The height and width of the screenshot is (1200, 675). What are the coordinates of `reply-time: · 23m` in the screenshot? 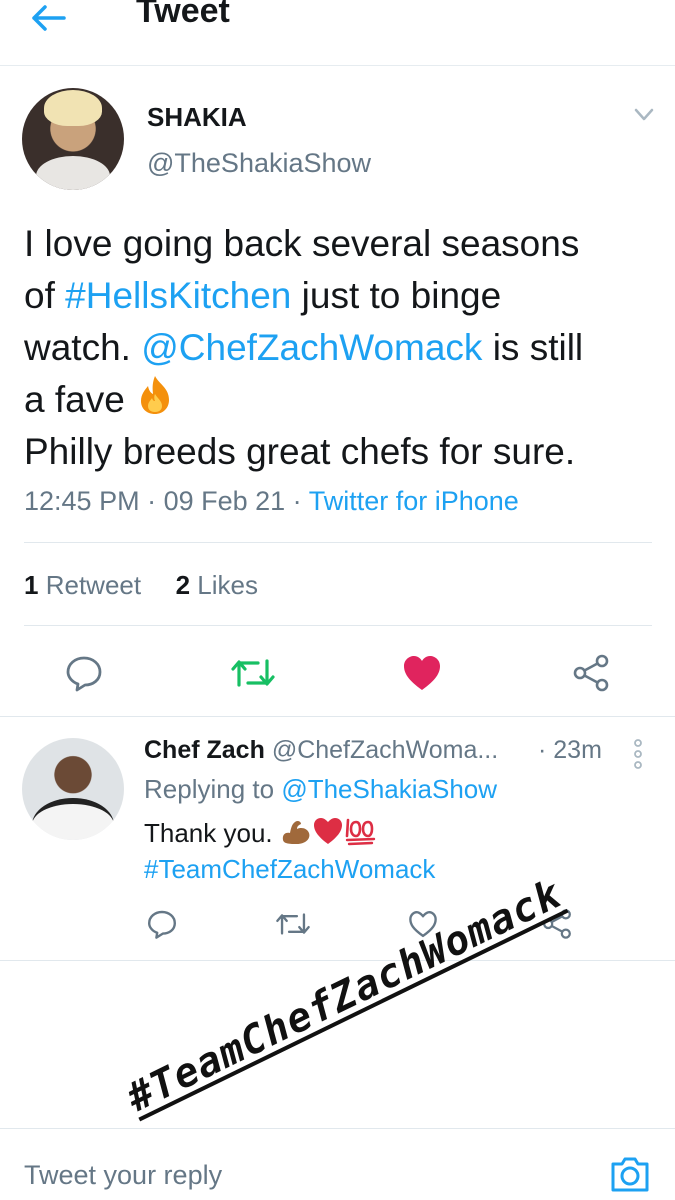 It's located at (570, 750).